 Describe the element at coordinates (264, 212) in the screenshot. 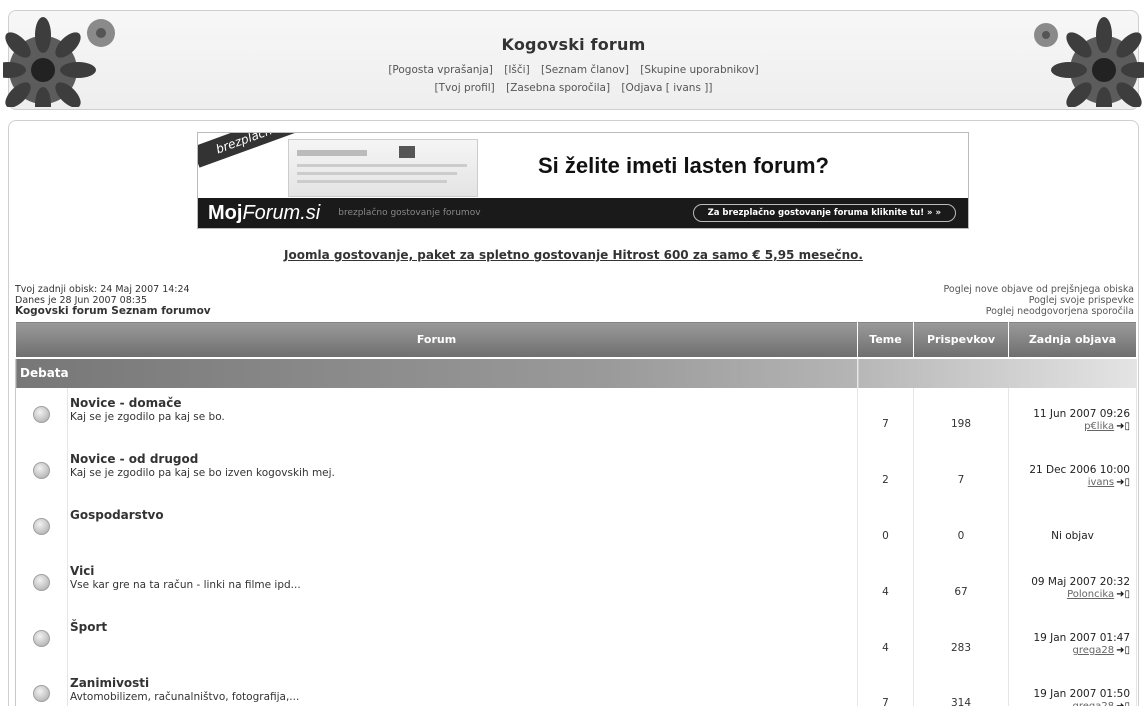

I see `mojforum-logo: MojForum.si` at that location.